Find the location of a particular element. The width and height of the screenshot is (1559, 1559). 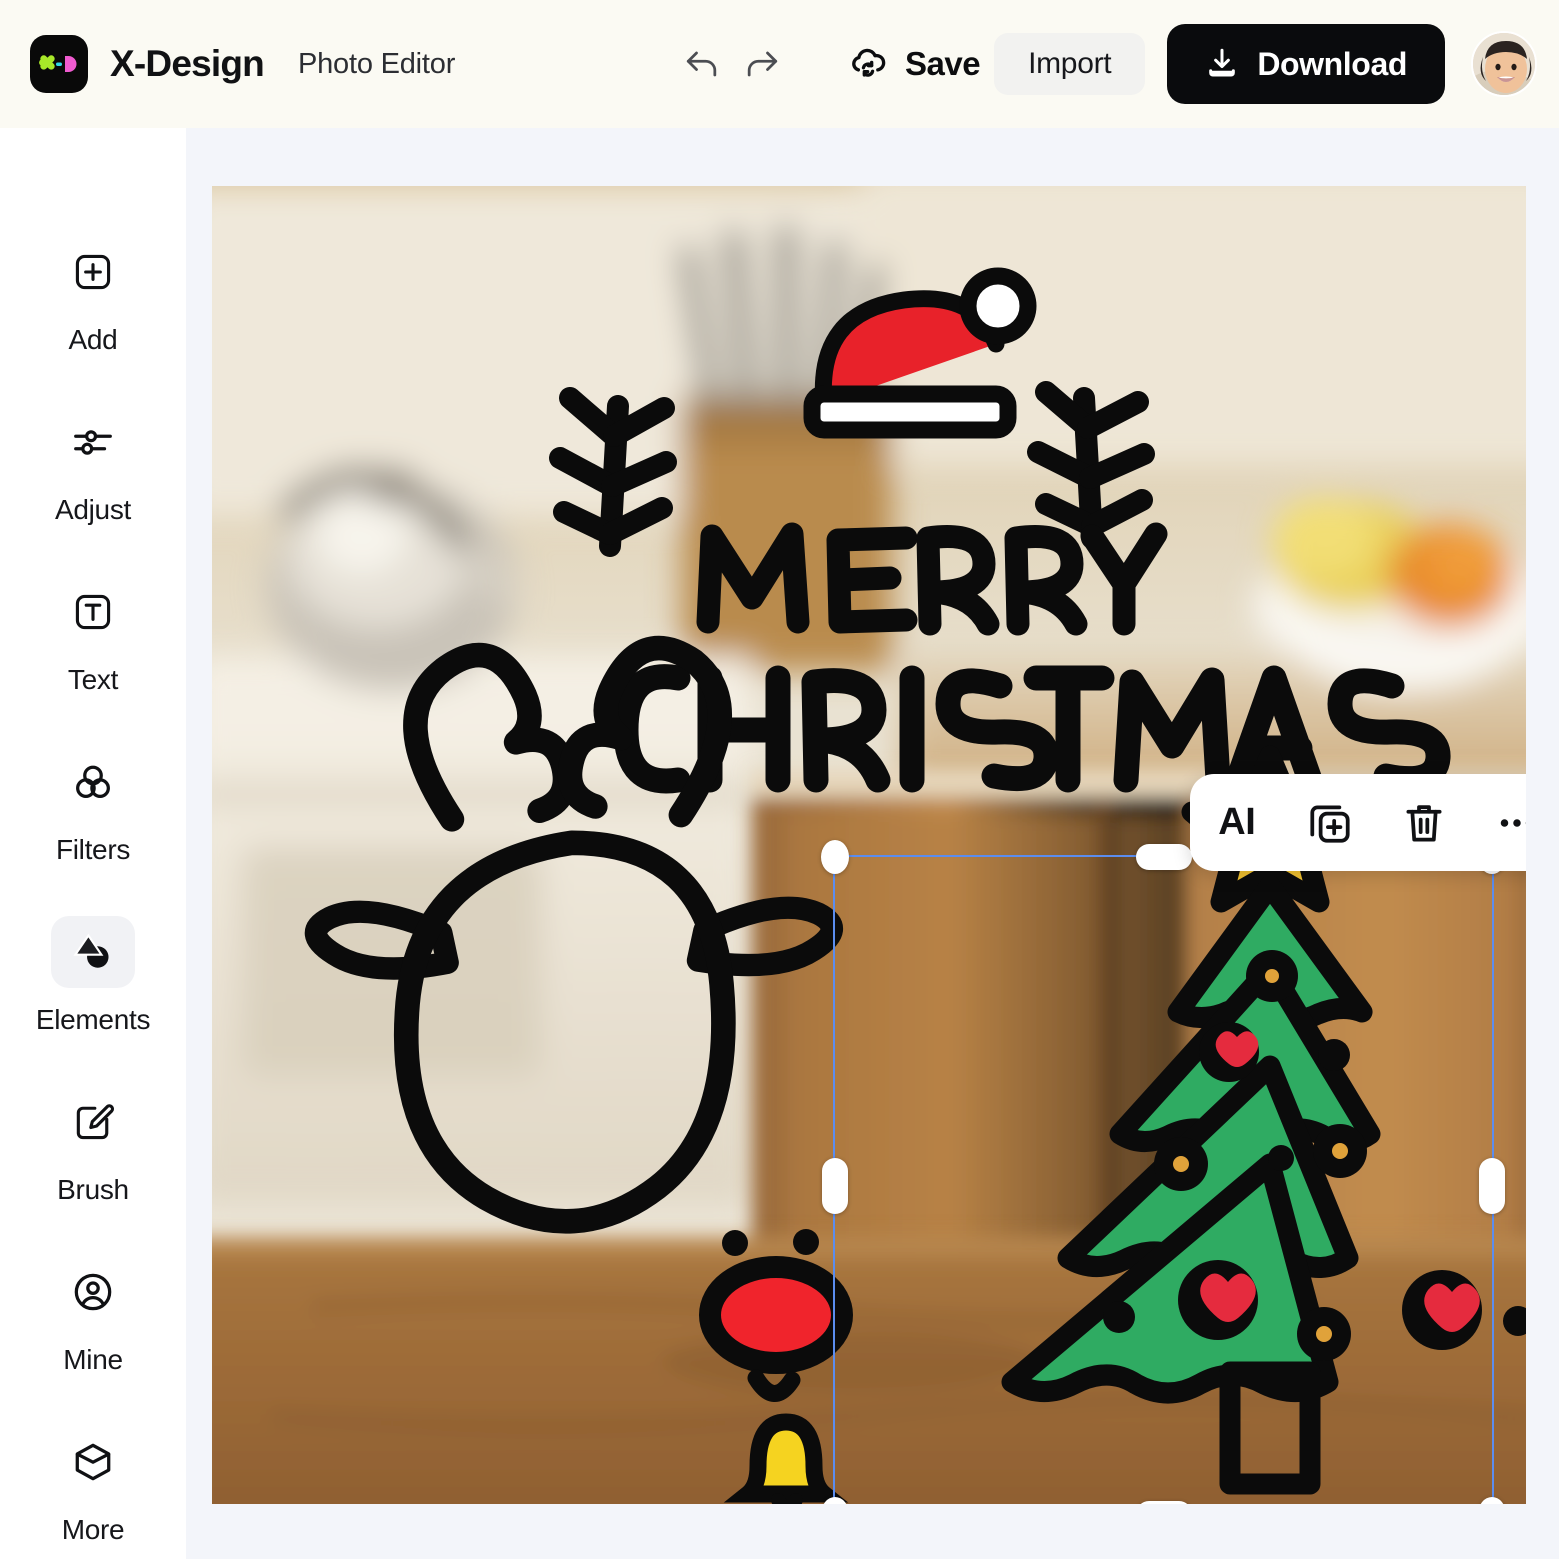

sidebar-item-label: Elements is located at coordinates (93, 1019).